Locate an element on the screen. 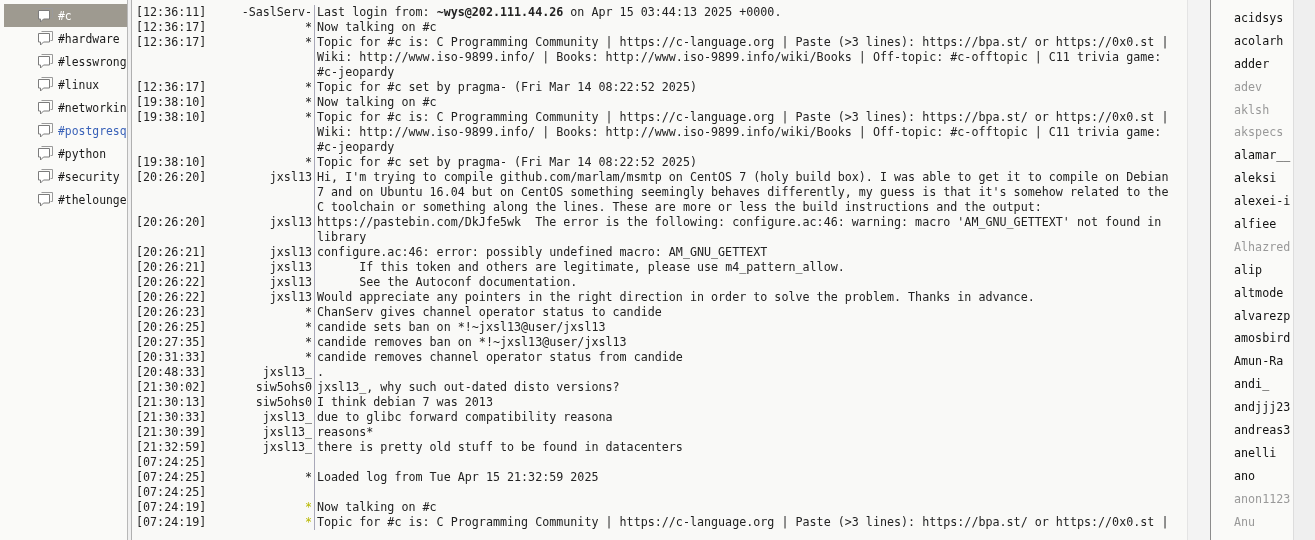 The image size is (1315, 540). user-list-item: andi_ is located at coordinates (1263, 388).